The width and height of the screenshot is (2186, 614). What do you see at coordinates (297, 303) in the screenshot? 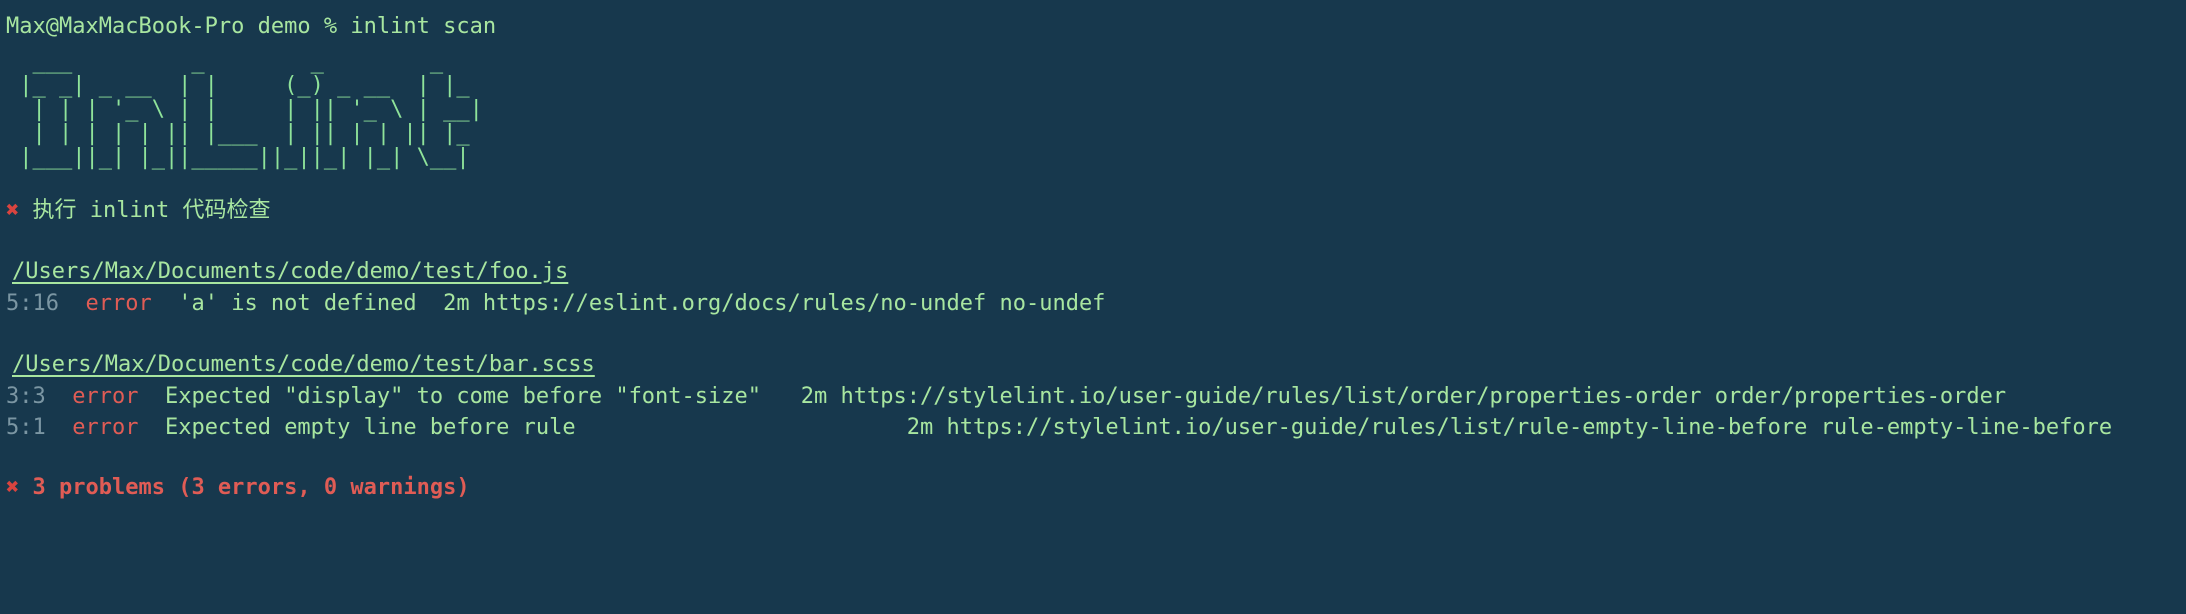
I see `issue-message: 'a' is not defined` at bounding box center [297, 303].